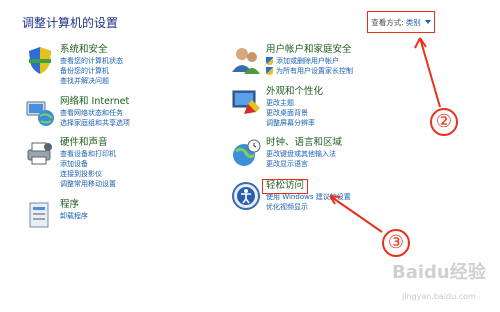 This screenshot has height=312, width=500. I want to click on watermark-url: jingyan.baidu.com, so click(439, 296).